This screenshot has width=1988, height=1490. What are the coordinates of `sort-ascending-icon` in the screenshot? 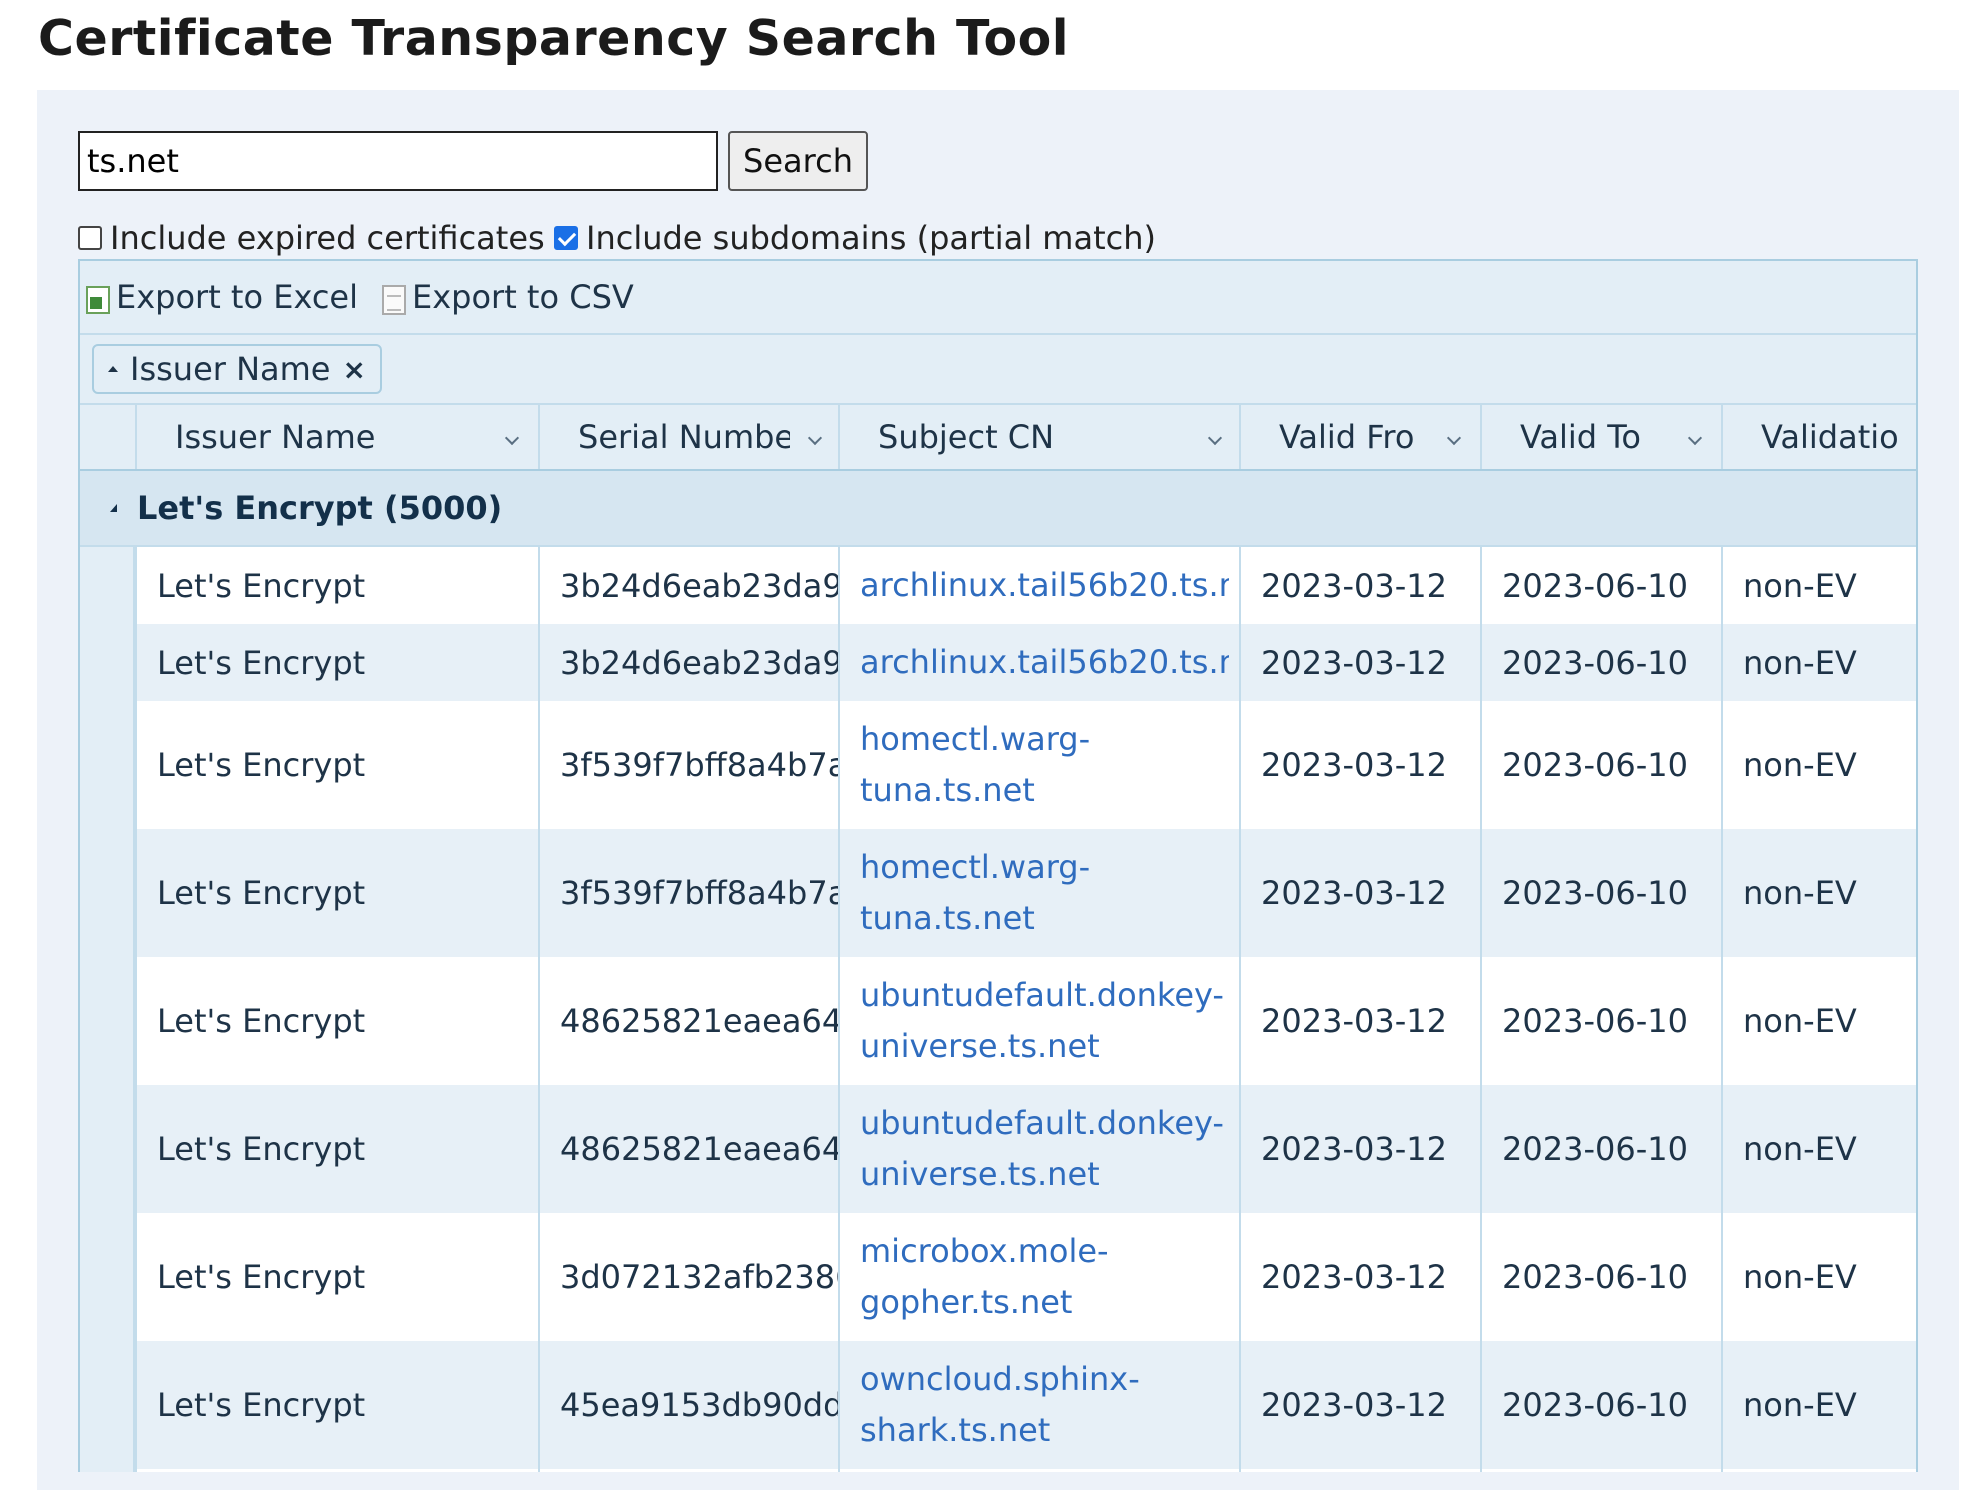 It's located at (113, 369).